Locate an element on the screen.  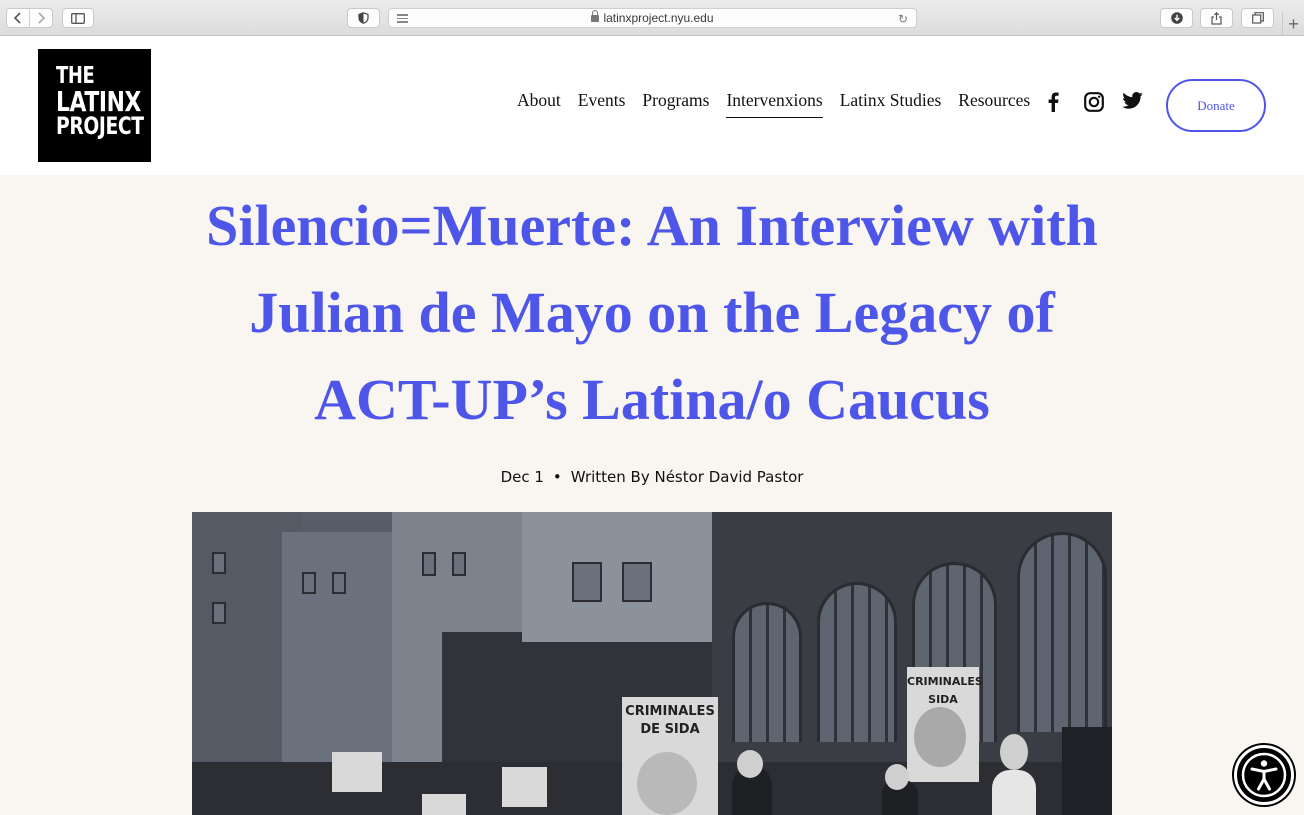
accessibility-button is located at coordinates (1264, 775).